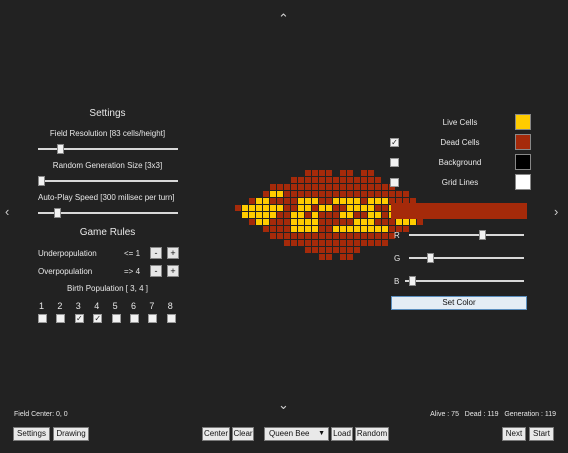  I want to click on background-checkbox, so click(394, 162).